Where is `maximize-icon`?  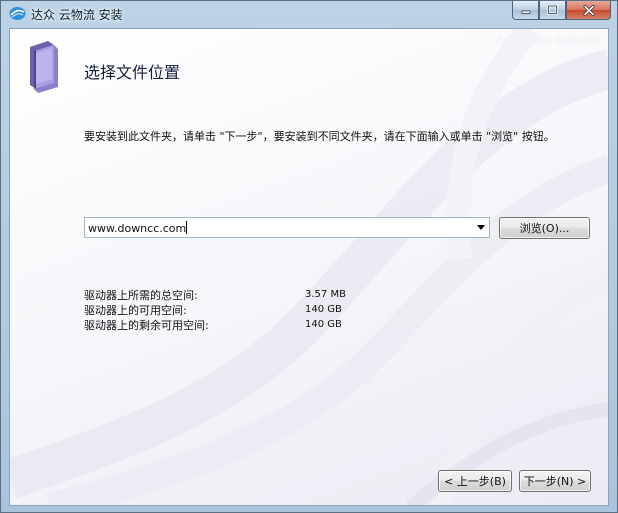
maximize-icon is located at coordinates (552, 10).